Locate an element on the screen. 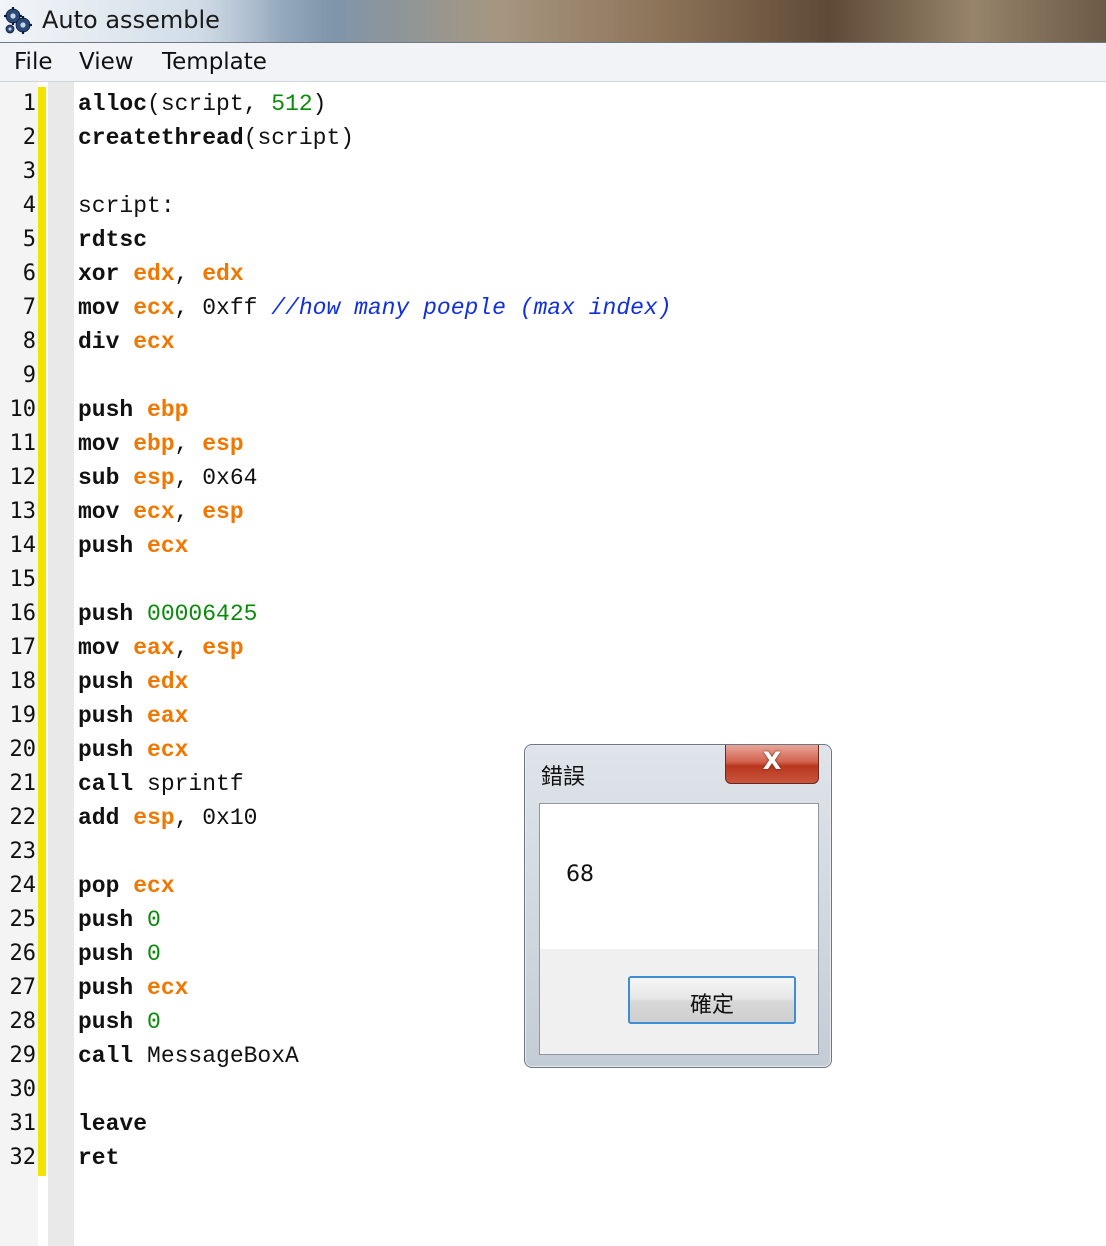 This screenshot has height=1246, width=1106. code-line: ret is located at coordinates (98, 1158).